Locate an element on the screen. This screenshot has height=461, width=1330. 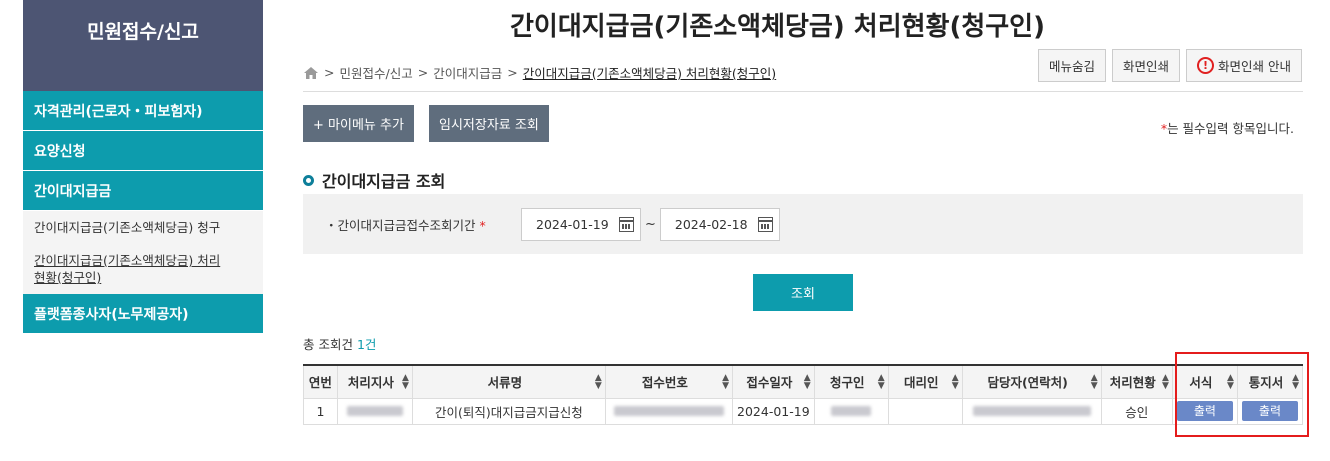
print-screen-button: 화면인쇄 is located at coordinates (1146, 65).